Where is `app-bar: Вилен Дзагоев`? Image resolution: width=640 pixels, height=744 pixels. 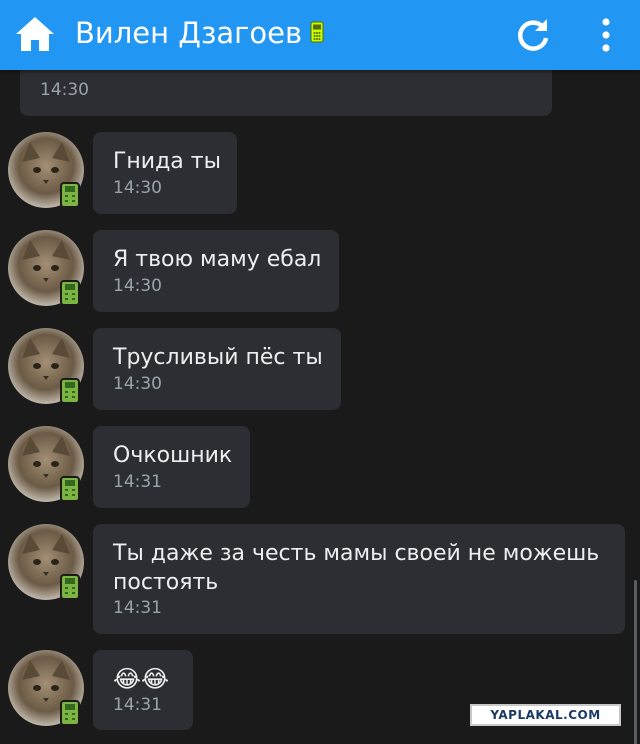 app-bar: Вилен Дзагоев is located at coordinates (320, 35).